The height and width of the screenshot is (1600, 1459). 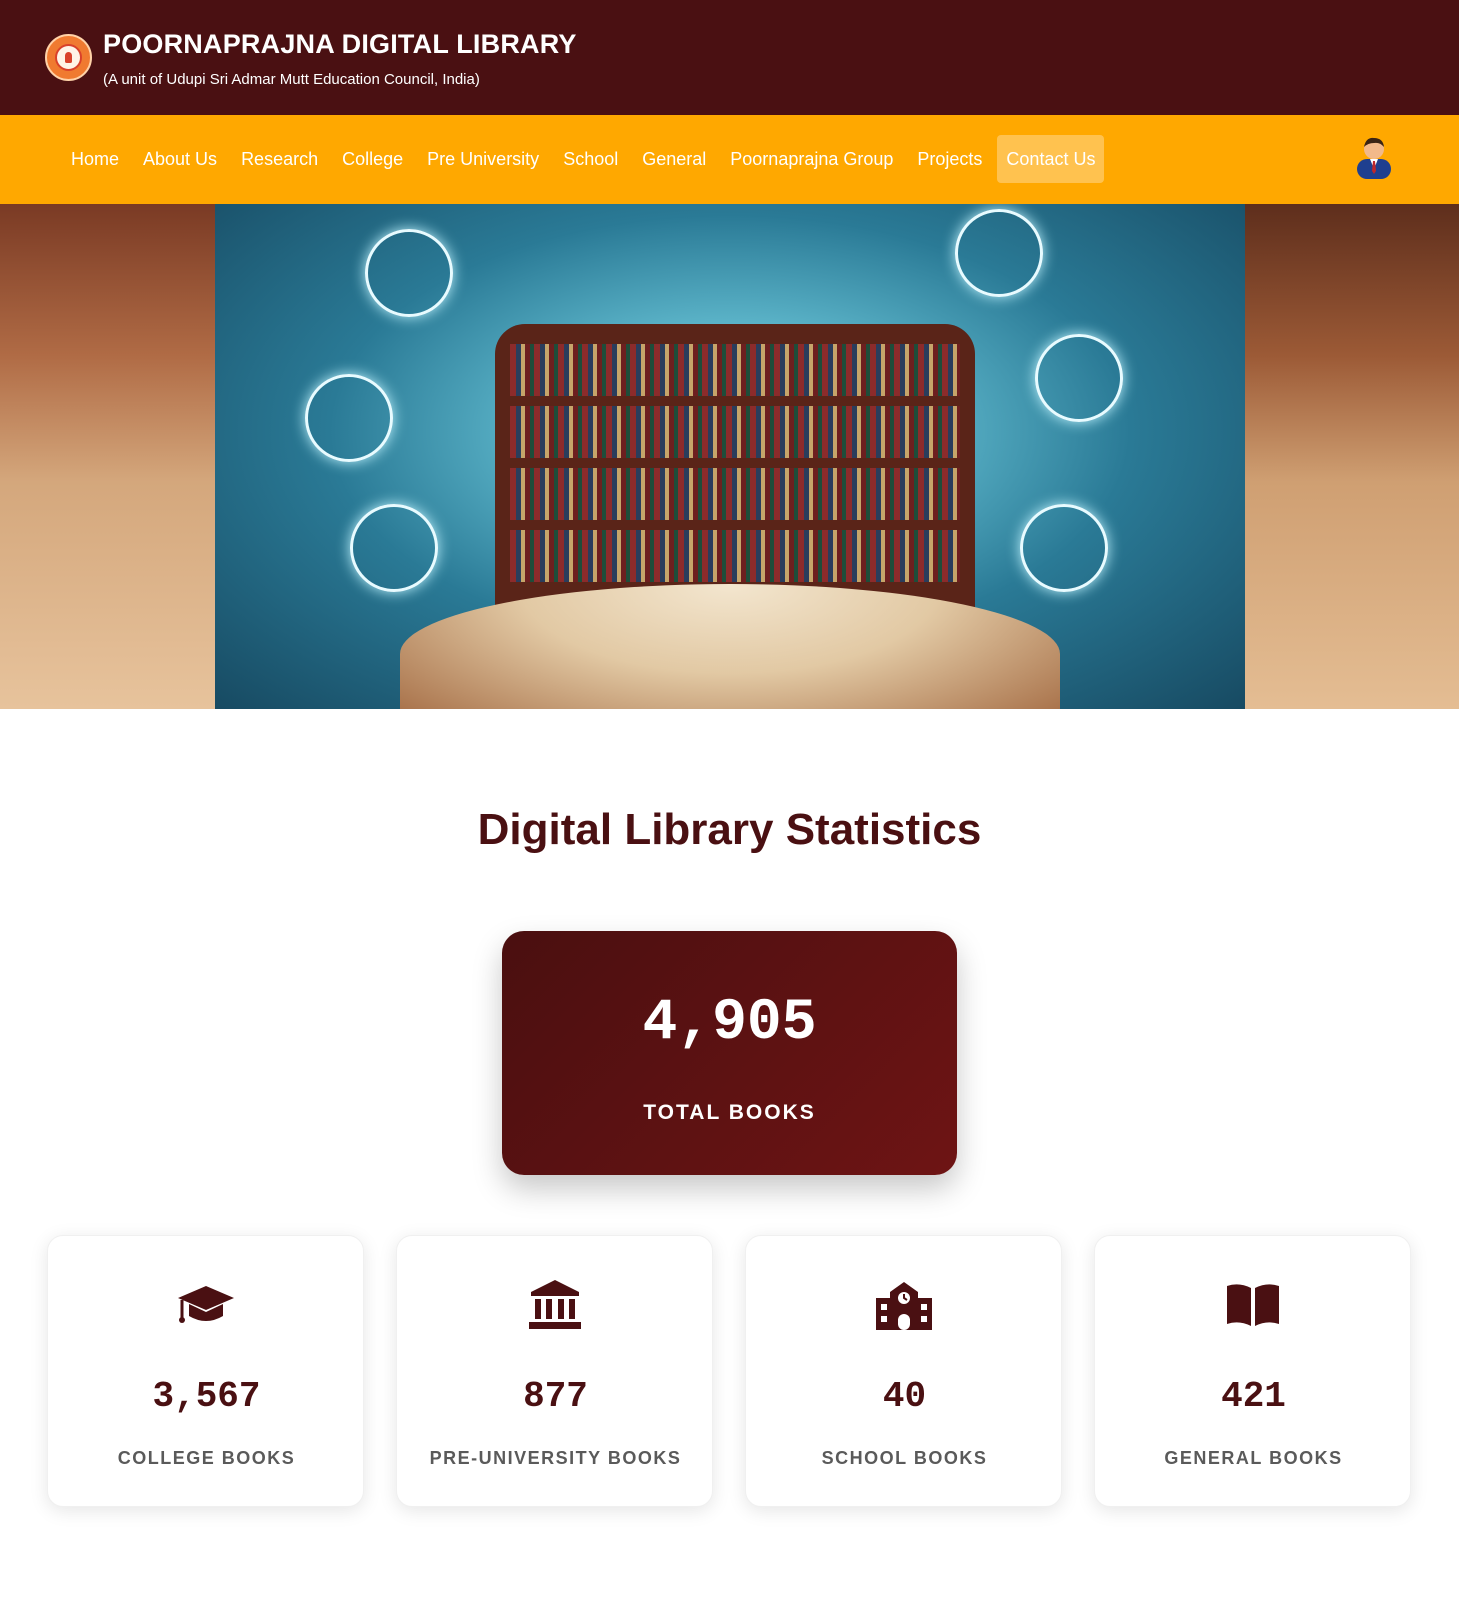 What do you see at coordinates (394, 548) in the screenshot?
I see `pen-circle-icon` at bounding box center [394, 548].